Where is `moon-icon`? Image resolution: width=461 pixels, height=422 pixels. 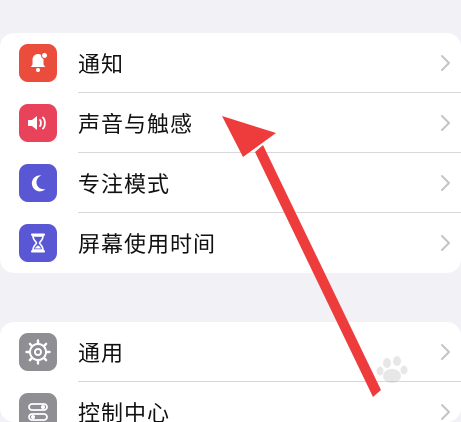
moon-icon is located at coordinates (38, 183).